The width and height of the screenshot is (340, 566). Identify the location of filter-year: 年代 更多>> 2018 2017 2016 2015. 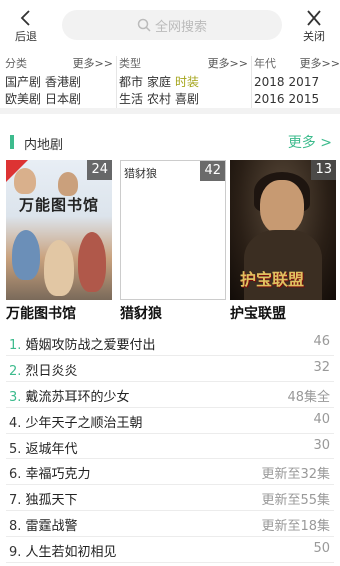
(295, 82).